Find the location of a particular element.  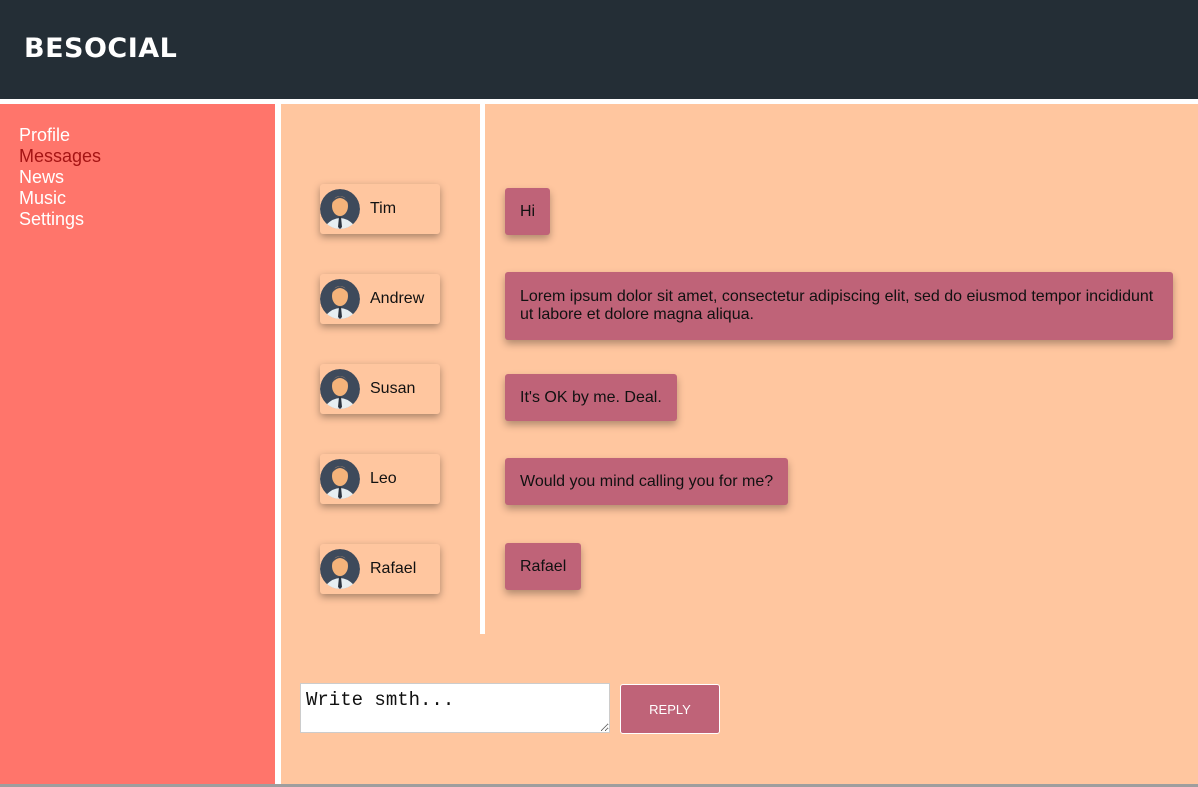

sidebar-item-profile: Profile is located at coordinates (147, 135).